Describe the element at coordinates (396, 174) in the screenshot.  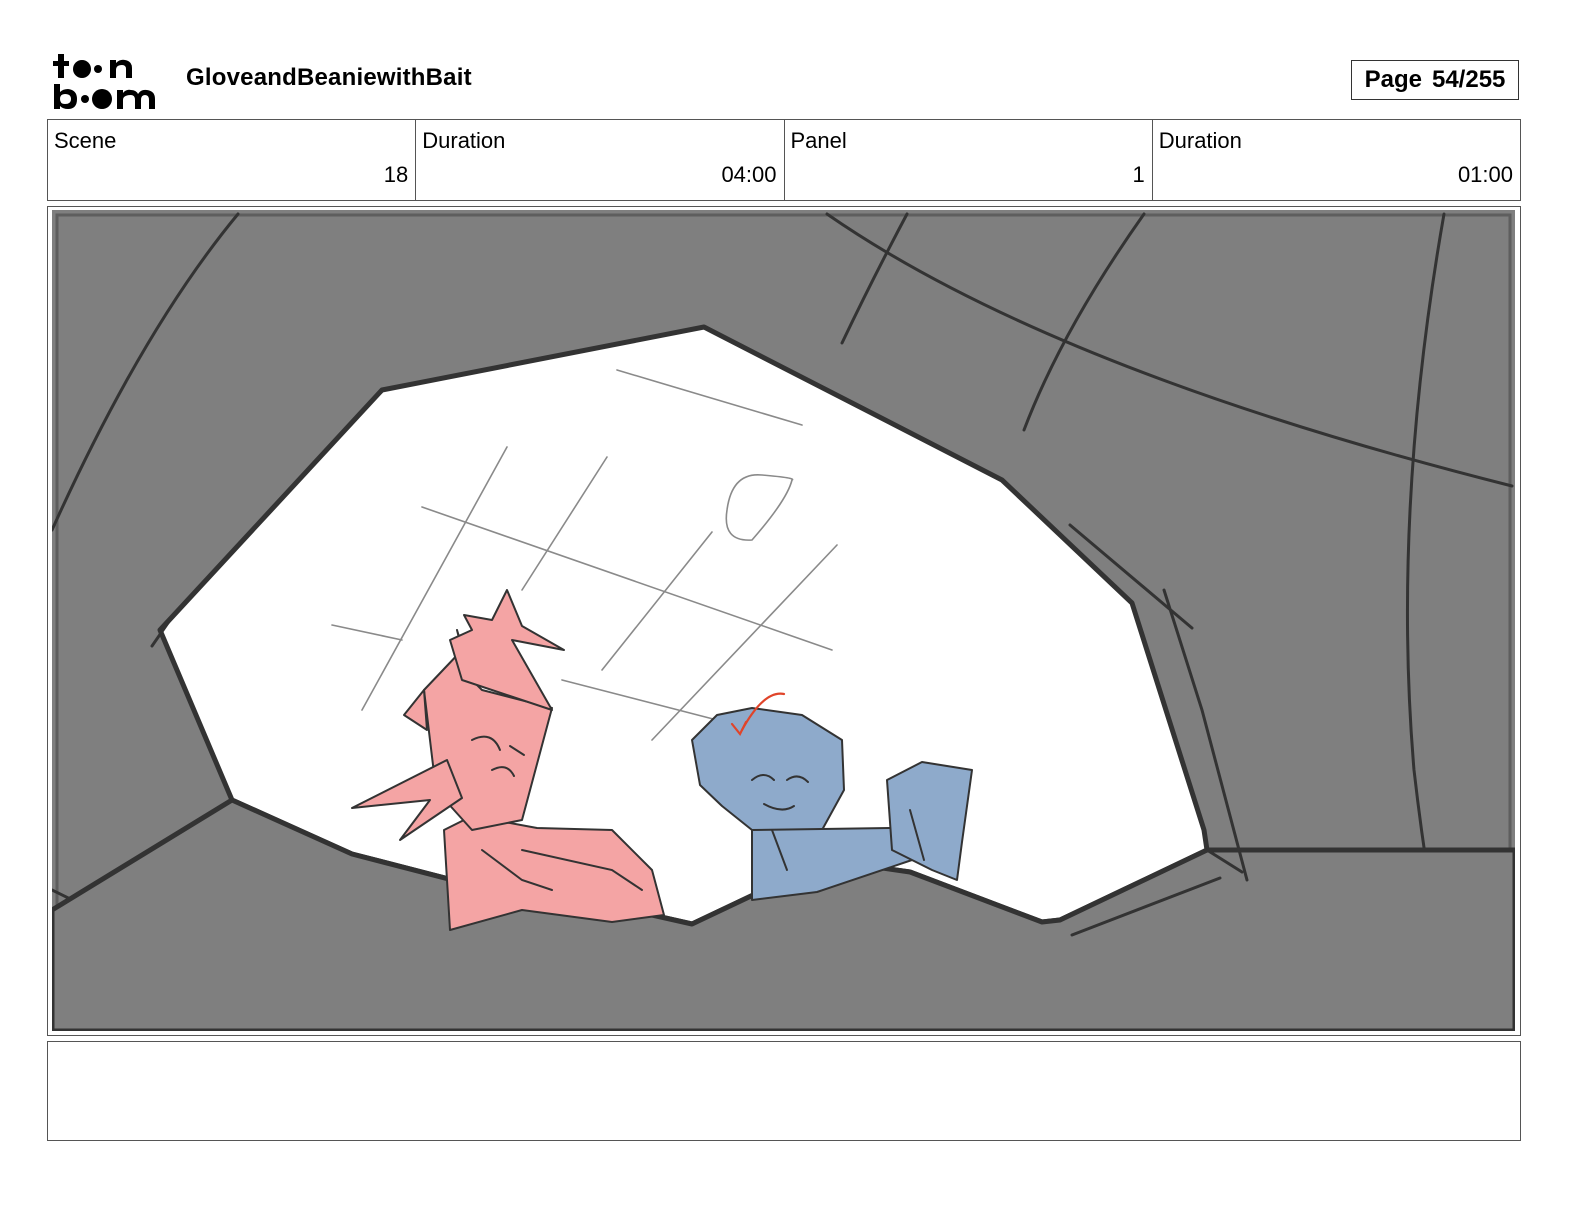
I see `scene-value: 18` at that location.